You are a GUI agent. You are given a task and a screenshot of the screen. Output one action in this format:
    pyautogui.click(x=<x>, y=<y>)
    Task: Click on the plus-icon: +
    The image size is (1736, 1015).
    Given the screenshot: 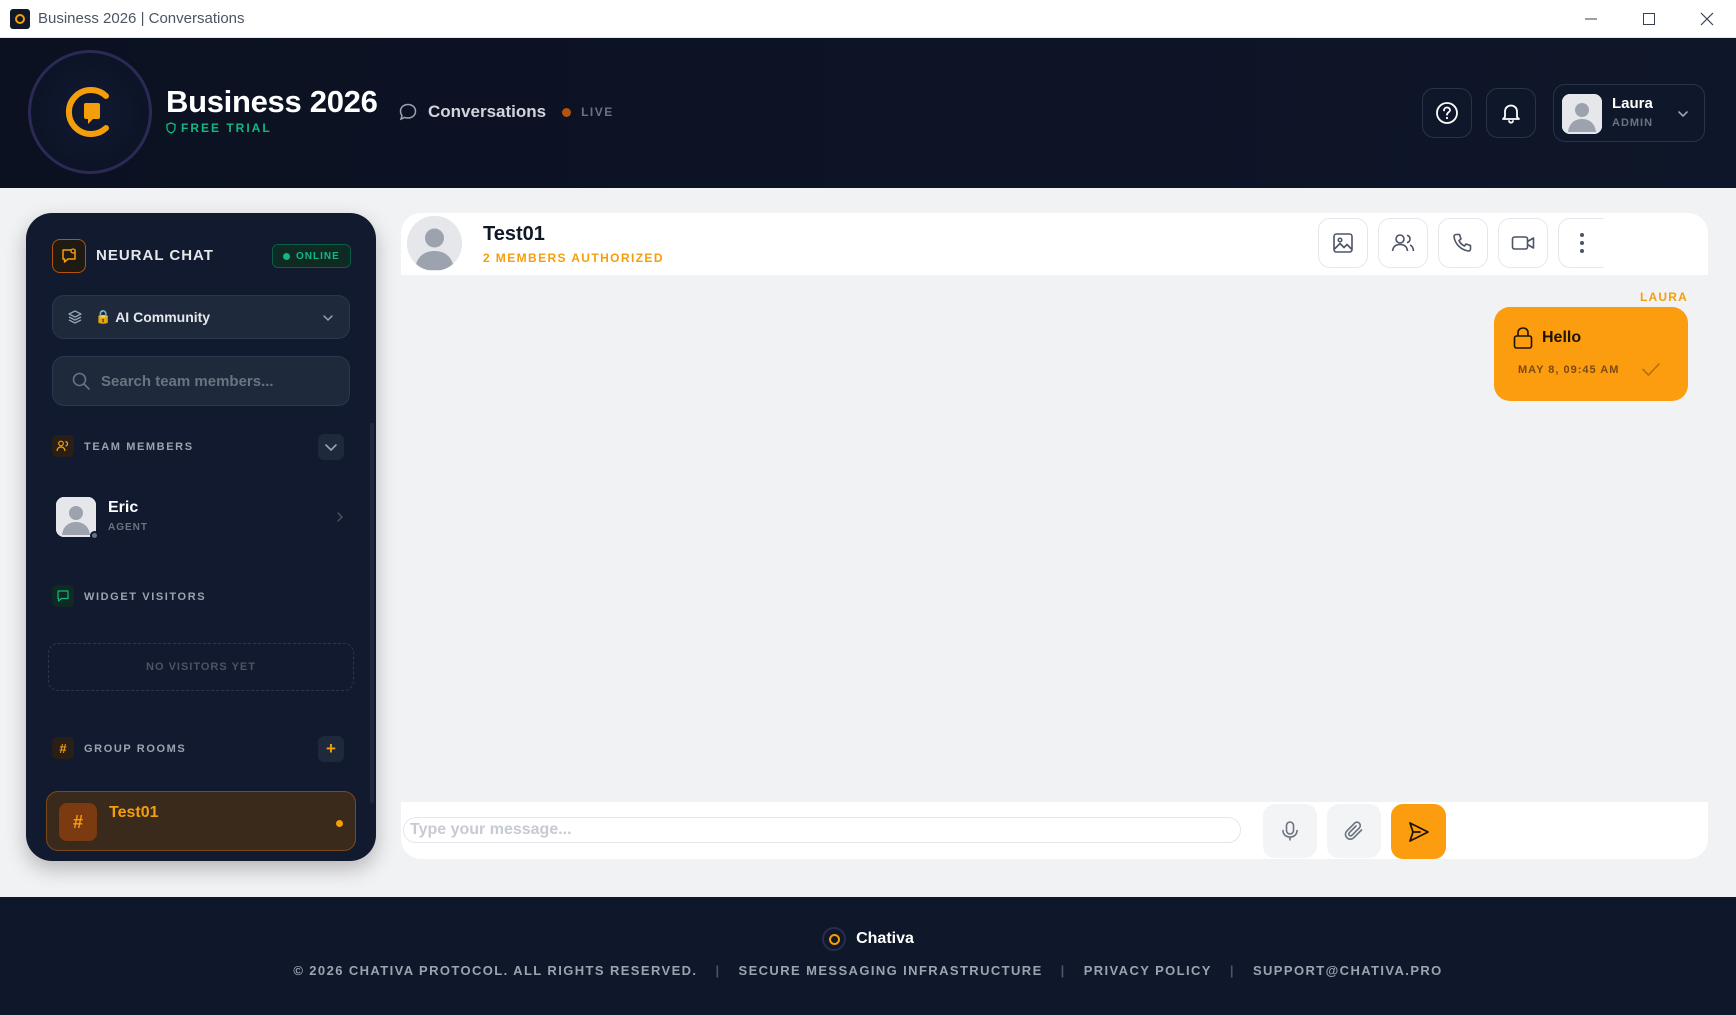 What is the action you would take?
    pyautogui.click(x=331, y=748)
    